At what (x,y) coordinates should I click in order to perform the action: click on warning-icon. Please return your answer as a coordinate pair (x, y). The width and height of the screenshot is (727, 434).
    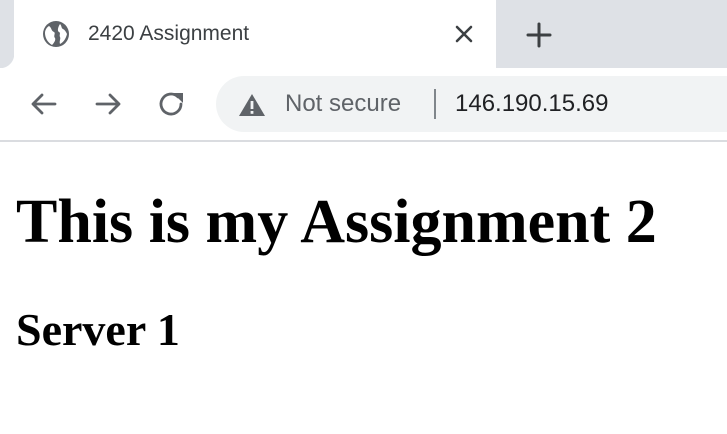
    Looking at the image, I should click on (252, 105).